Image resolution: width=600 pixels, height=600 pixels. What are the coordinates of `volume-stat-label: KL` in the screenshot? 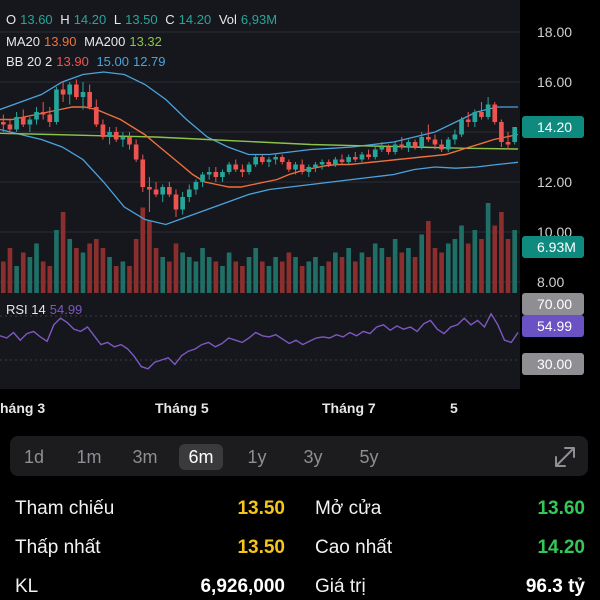 It's located at (27, 586).